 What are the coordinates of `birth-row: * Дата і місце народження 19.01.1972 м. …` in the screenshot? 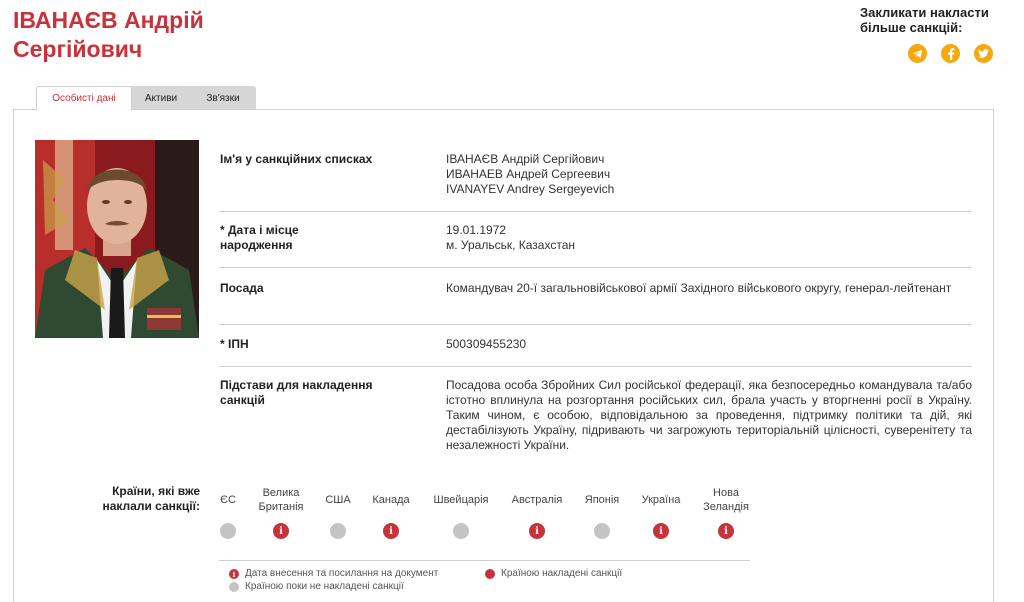 It's located at (595, 245).